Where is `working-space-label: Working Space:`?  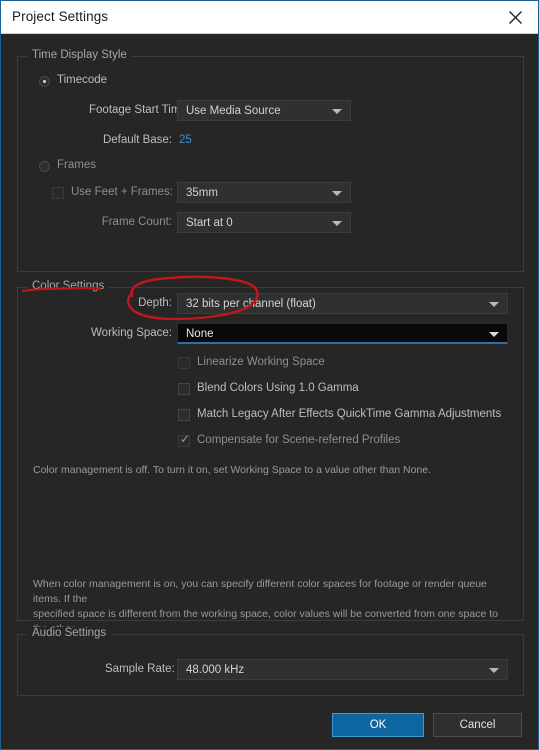 working-space-label: Working Space: is located at coordinates (131, 333).